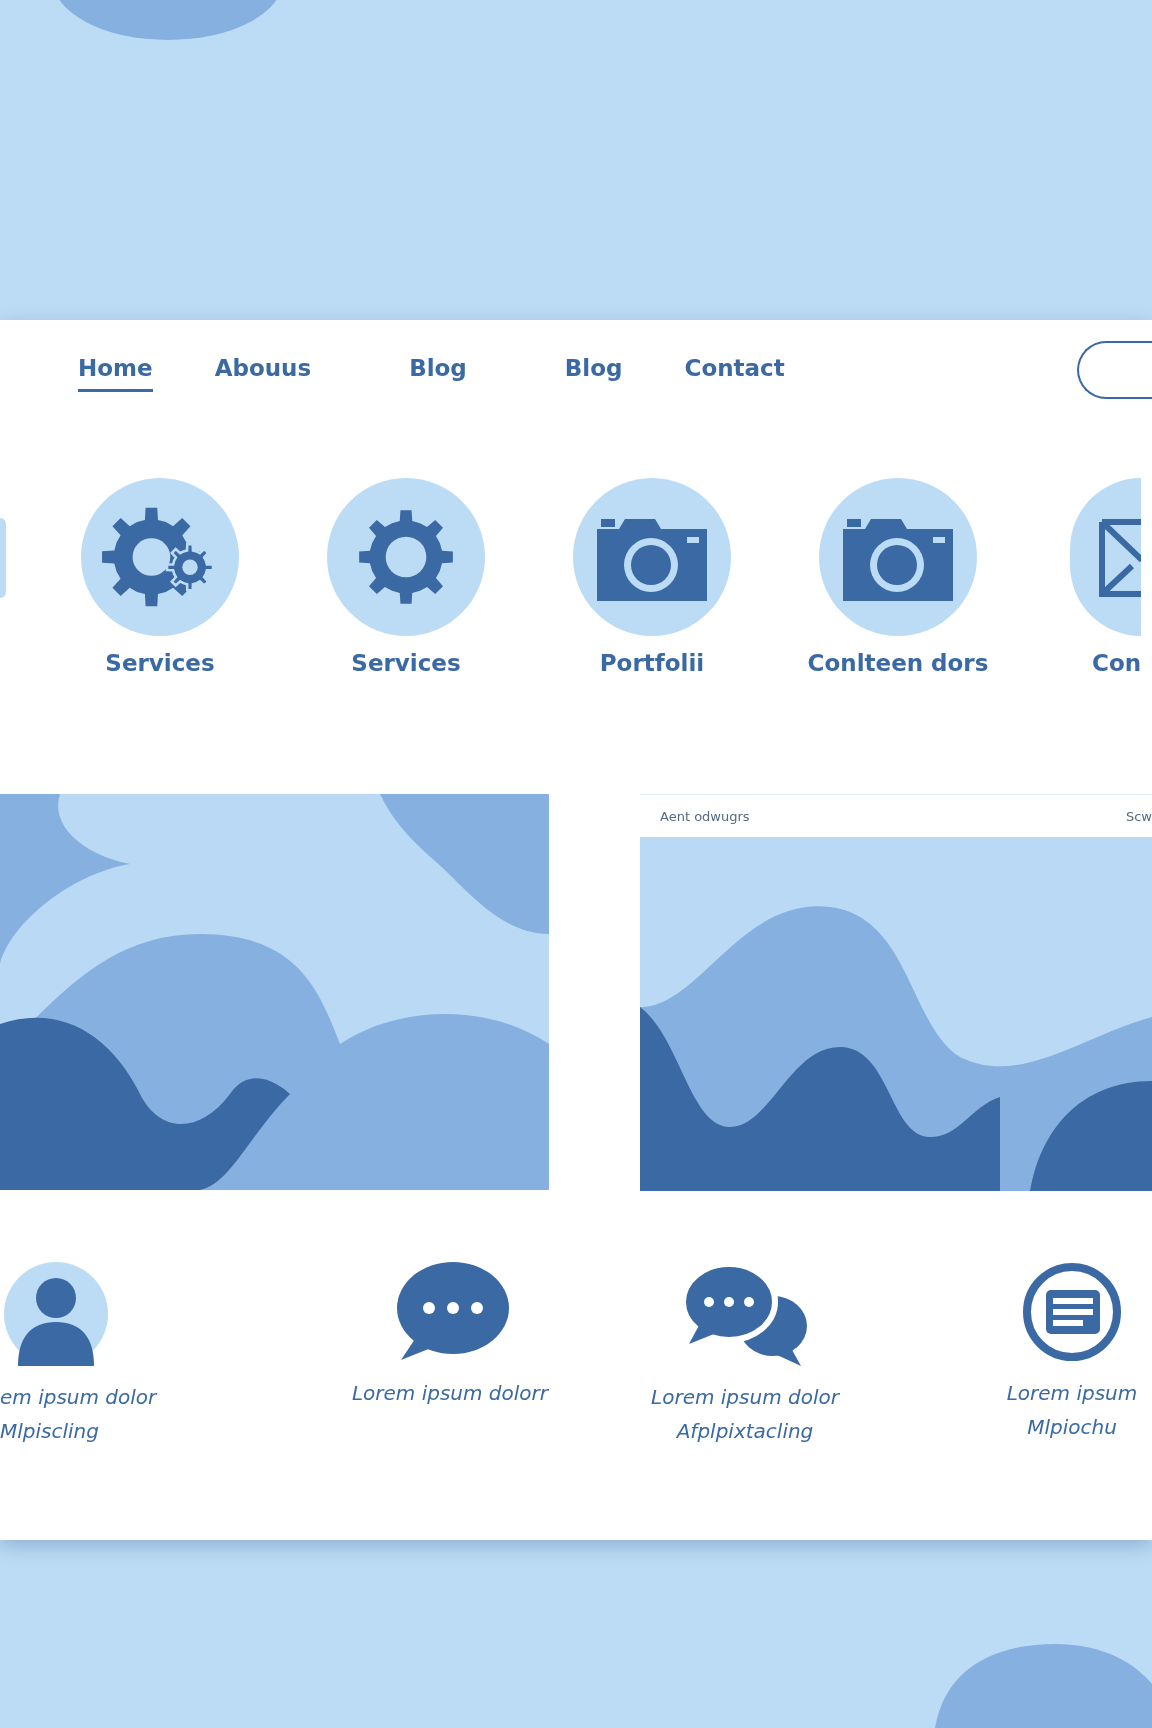 The width and height of the screenshot is (1152, 1728). Describe the element at coordinates (745, 1414) in the screenshot. I see `feature-caption: Lorem ipsum dolor Afplpixtacling` at that location.